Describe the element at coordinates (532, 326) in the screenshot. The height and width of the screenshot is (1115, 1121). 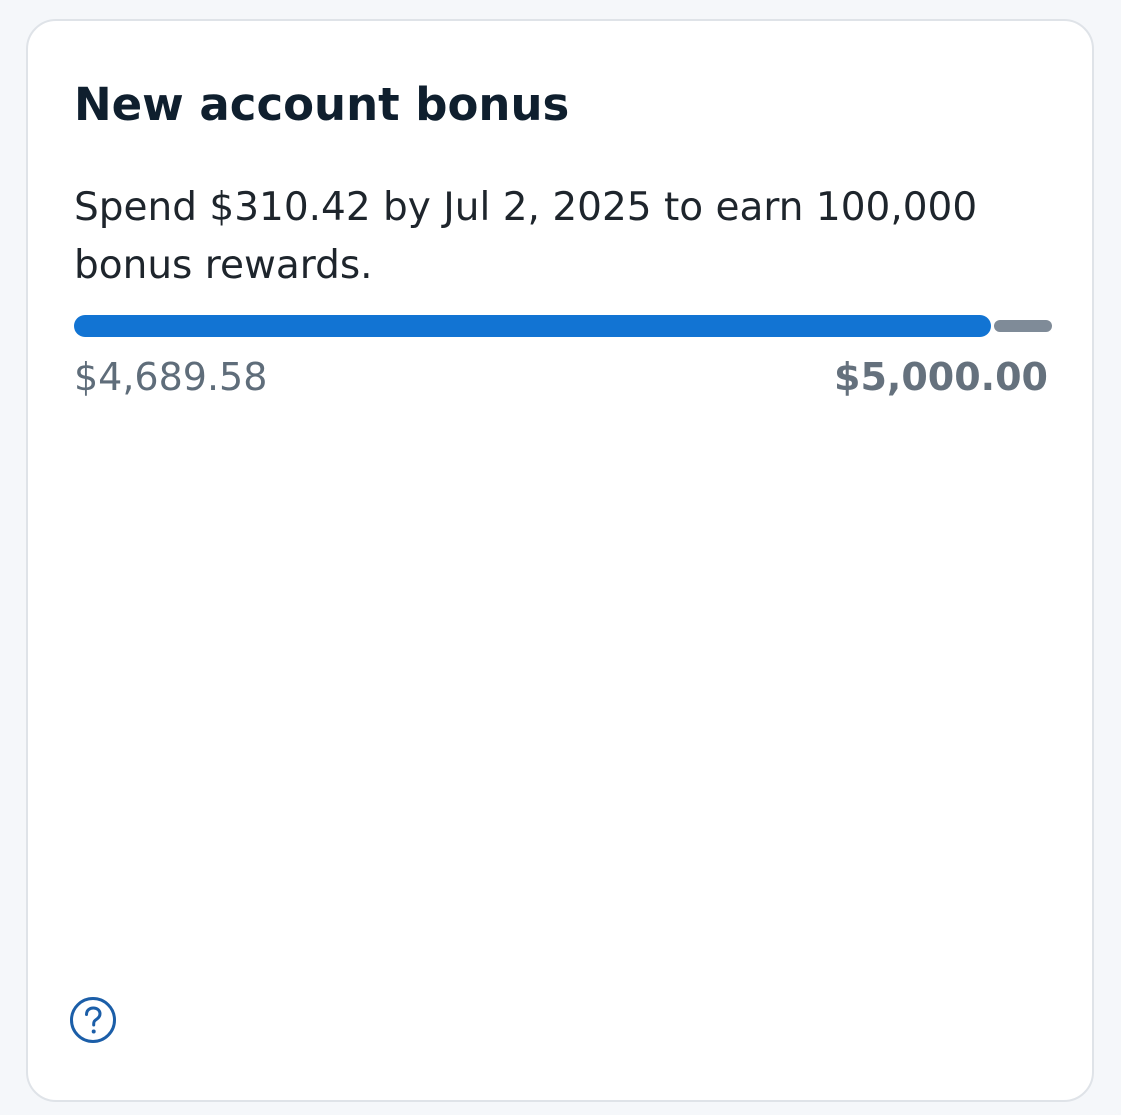
I see `progress-fill` at that location.